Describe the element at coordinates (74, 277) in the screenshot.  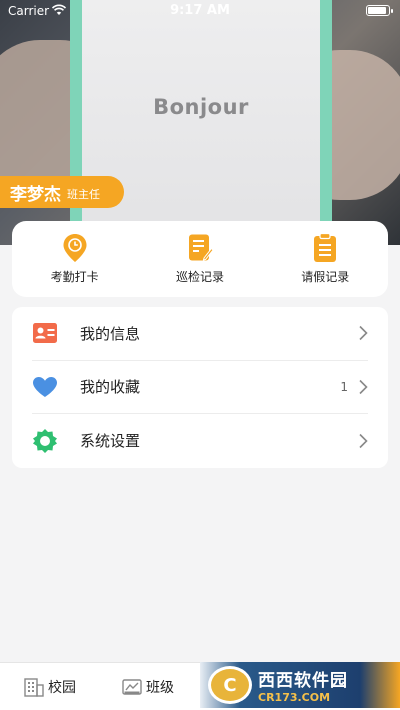
I see `attendance-label: 考勤打卡` at that location.